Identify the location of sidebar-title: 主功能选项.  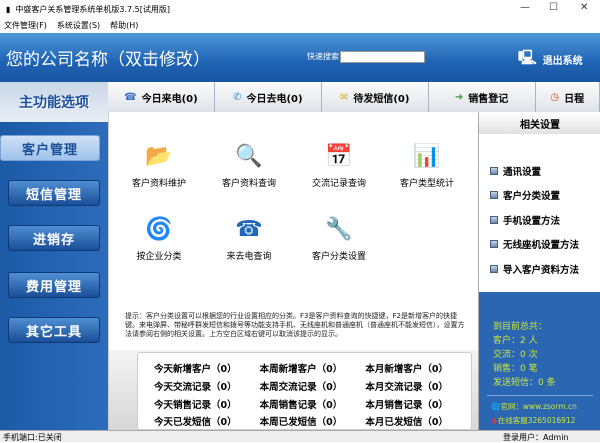
(54, 102).